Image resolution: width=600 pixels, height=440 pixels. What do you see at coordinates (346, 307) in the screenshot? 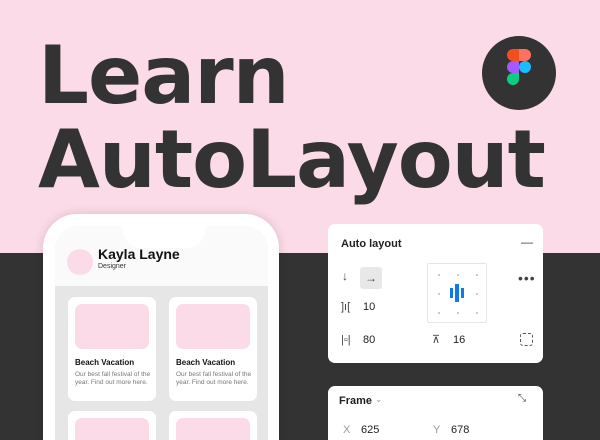
I see `spacing-icon: ]ı[` at bounding box center [346, 307].